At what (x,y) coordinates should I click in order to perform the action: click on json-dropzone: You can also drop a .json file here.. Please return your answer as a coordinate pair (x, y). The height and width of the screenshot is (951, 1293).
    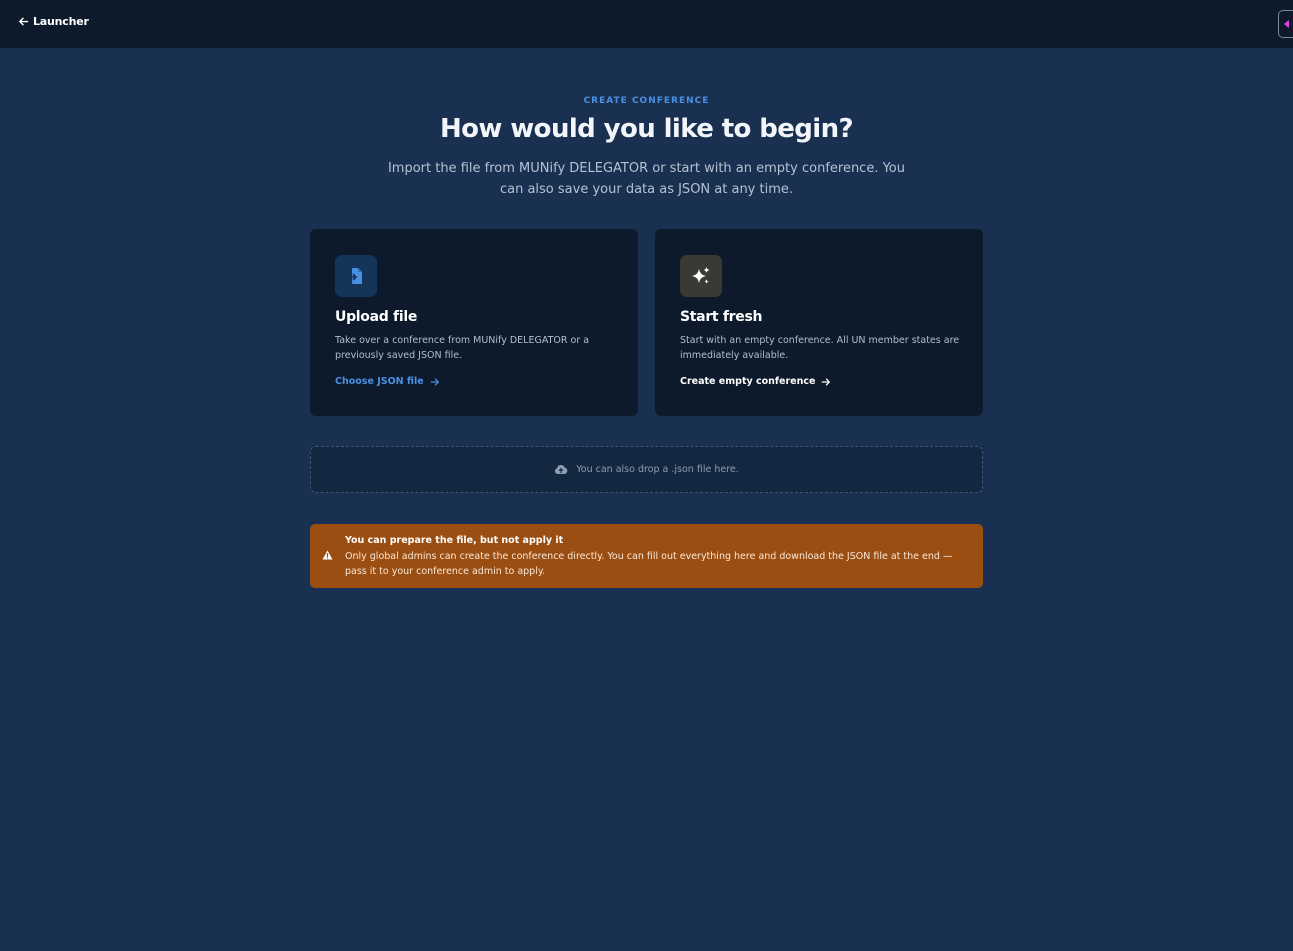
    Looking at the image, I should click on (646, 469).